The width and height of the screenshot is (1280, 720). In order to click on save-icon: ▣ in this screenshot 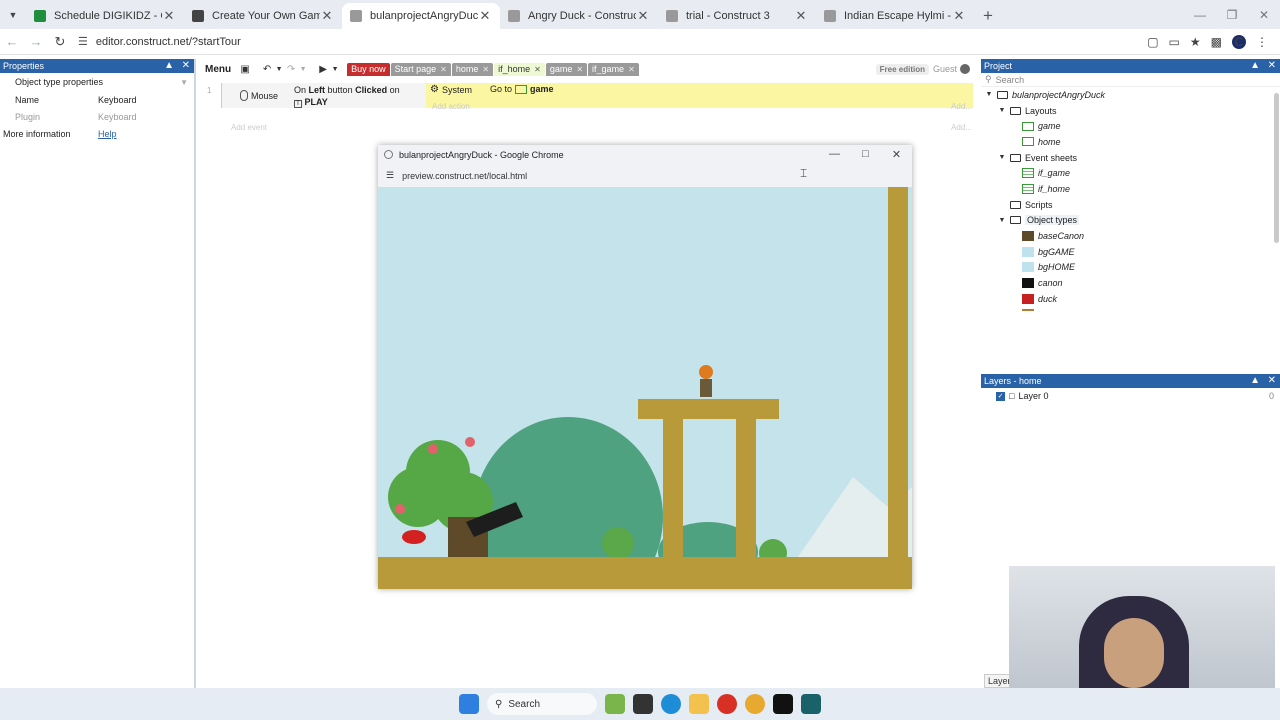, I will do `click(245, 69)`.